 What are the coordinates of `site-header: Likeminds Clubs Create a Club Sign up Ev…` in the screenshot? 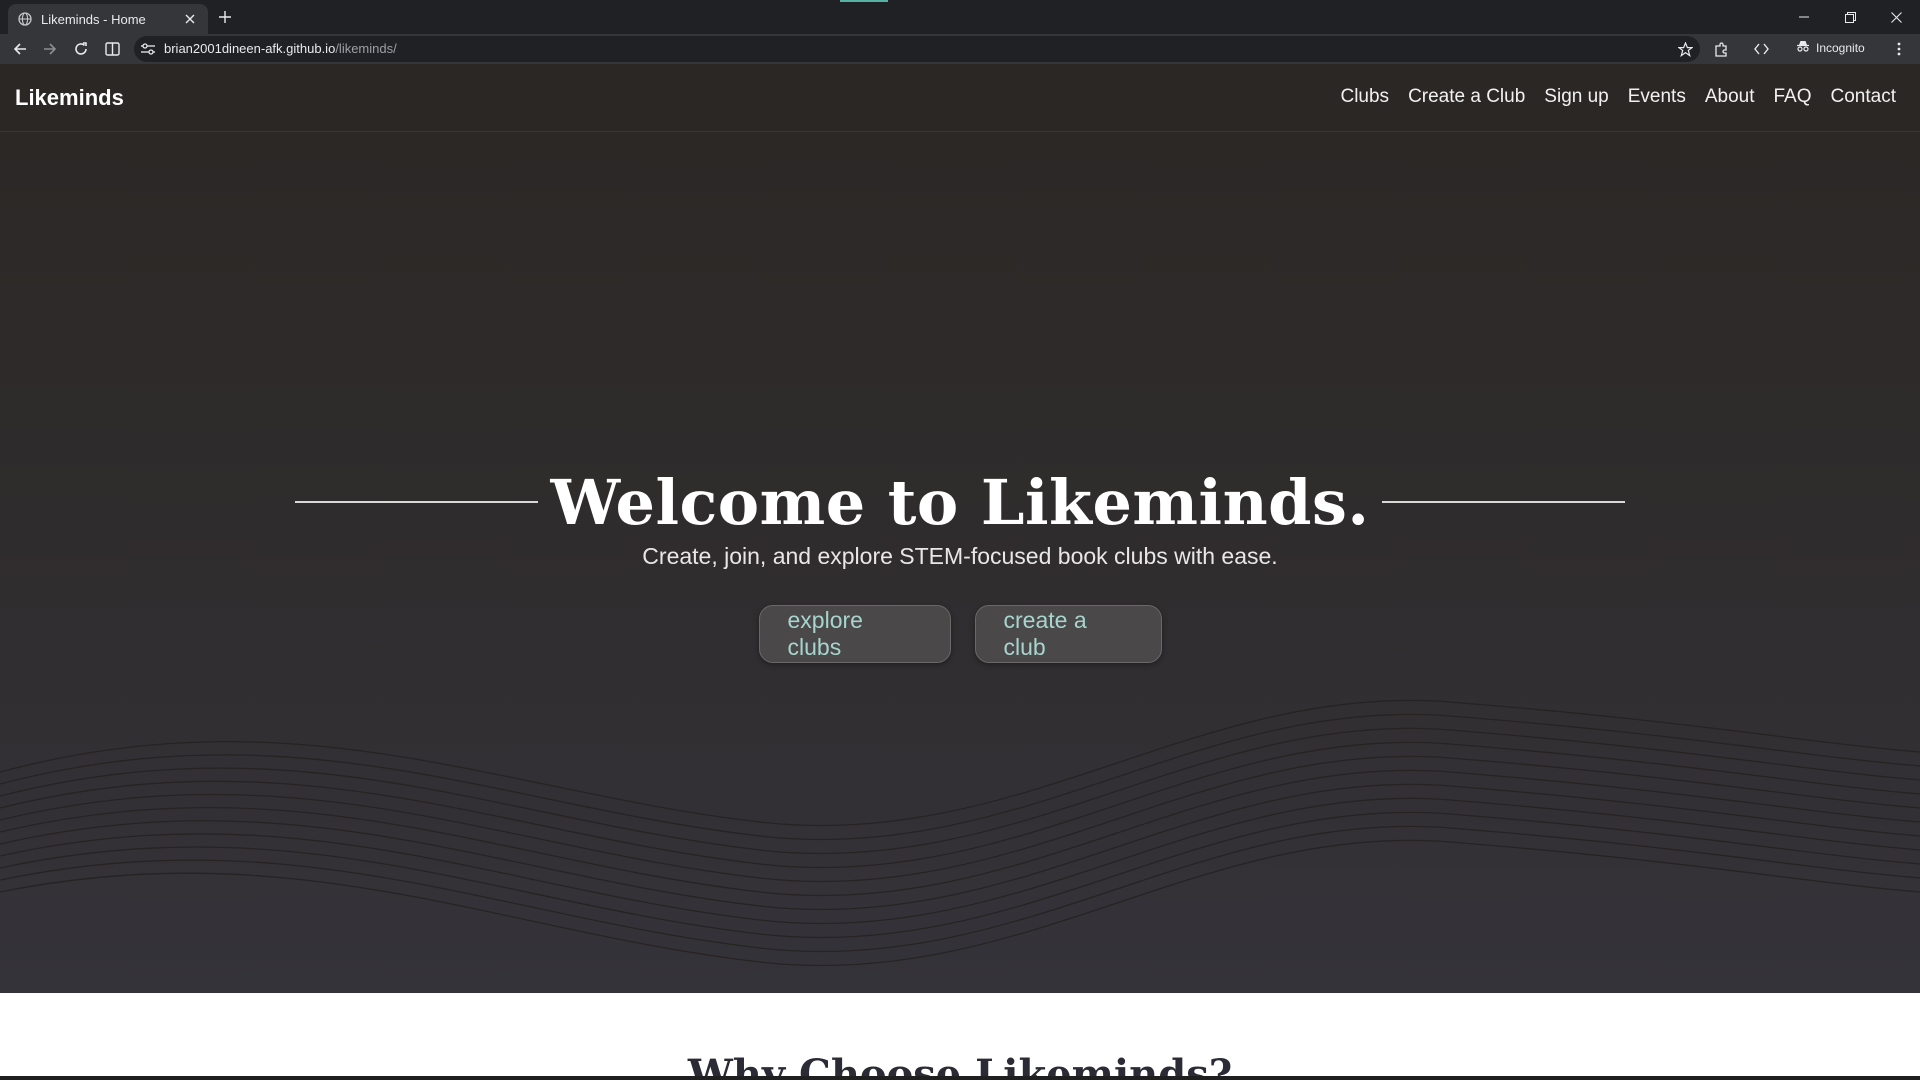 It's located at (960, 98).